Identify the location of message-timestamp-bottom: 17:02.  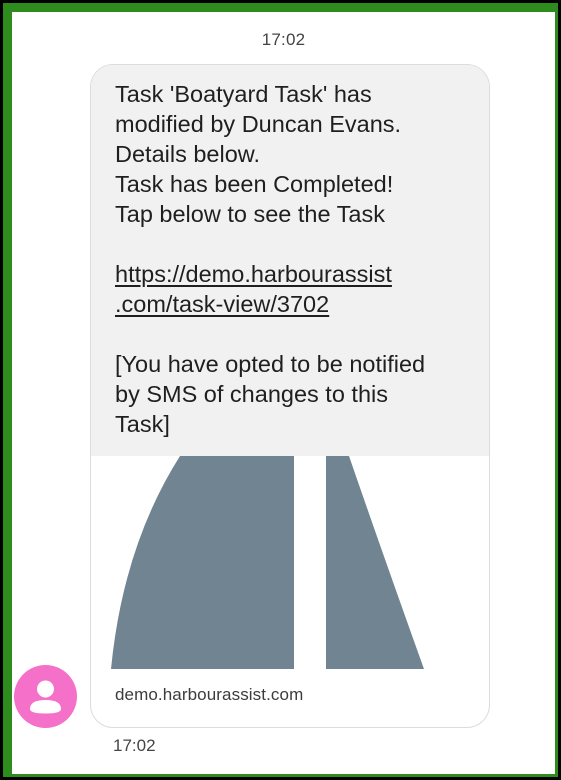
(134, 745).